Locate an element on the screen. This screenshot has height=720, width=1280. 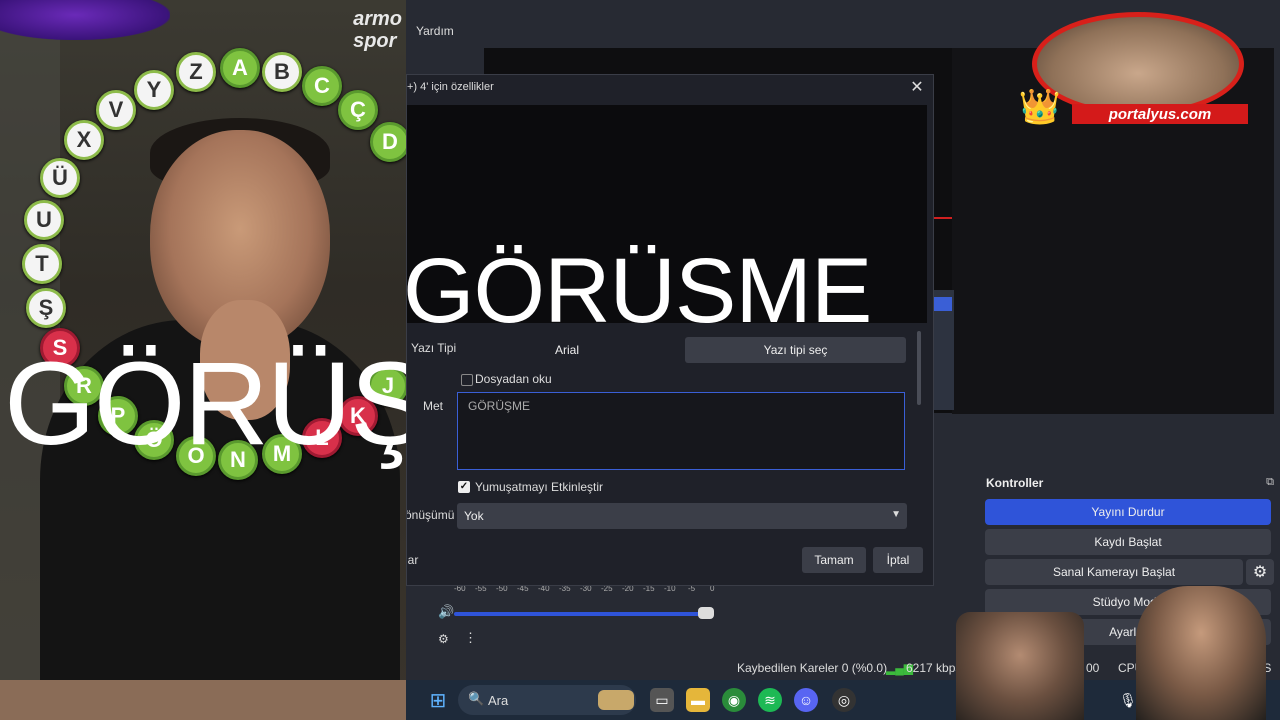
font-value: Arial is located at coordinates (567, 350).